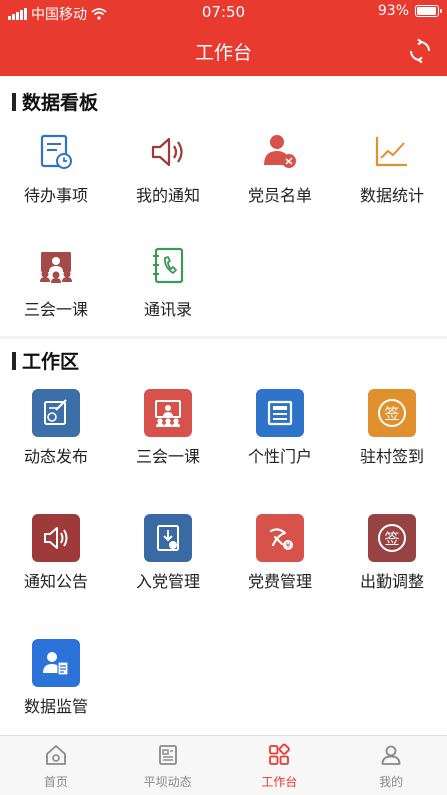 The image size is (447, 795). What do you see at coordinates (168, 765) in the screenshot?
I see `tab-news: 平坝动态` at bounding box center [168, 765].